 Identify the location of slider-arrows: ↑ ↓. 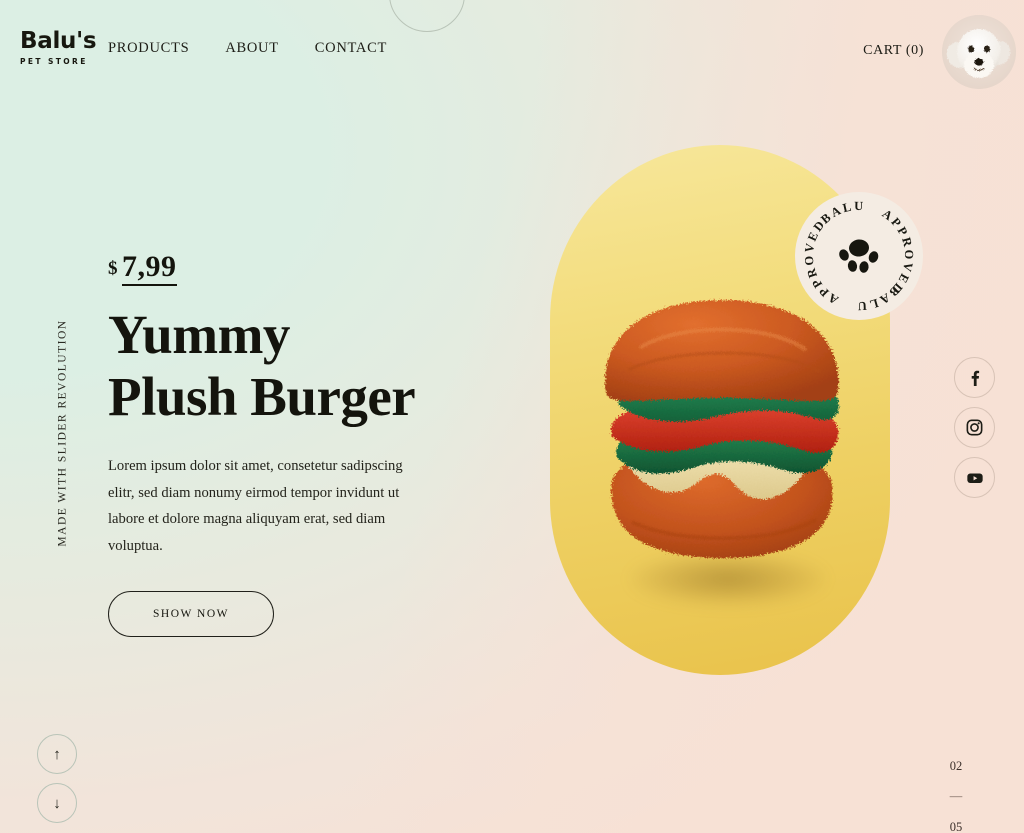
(57, 778).